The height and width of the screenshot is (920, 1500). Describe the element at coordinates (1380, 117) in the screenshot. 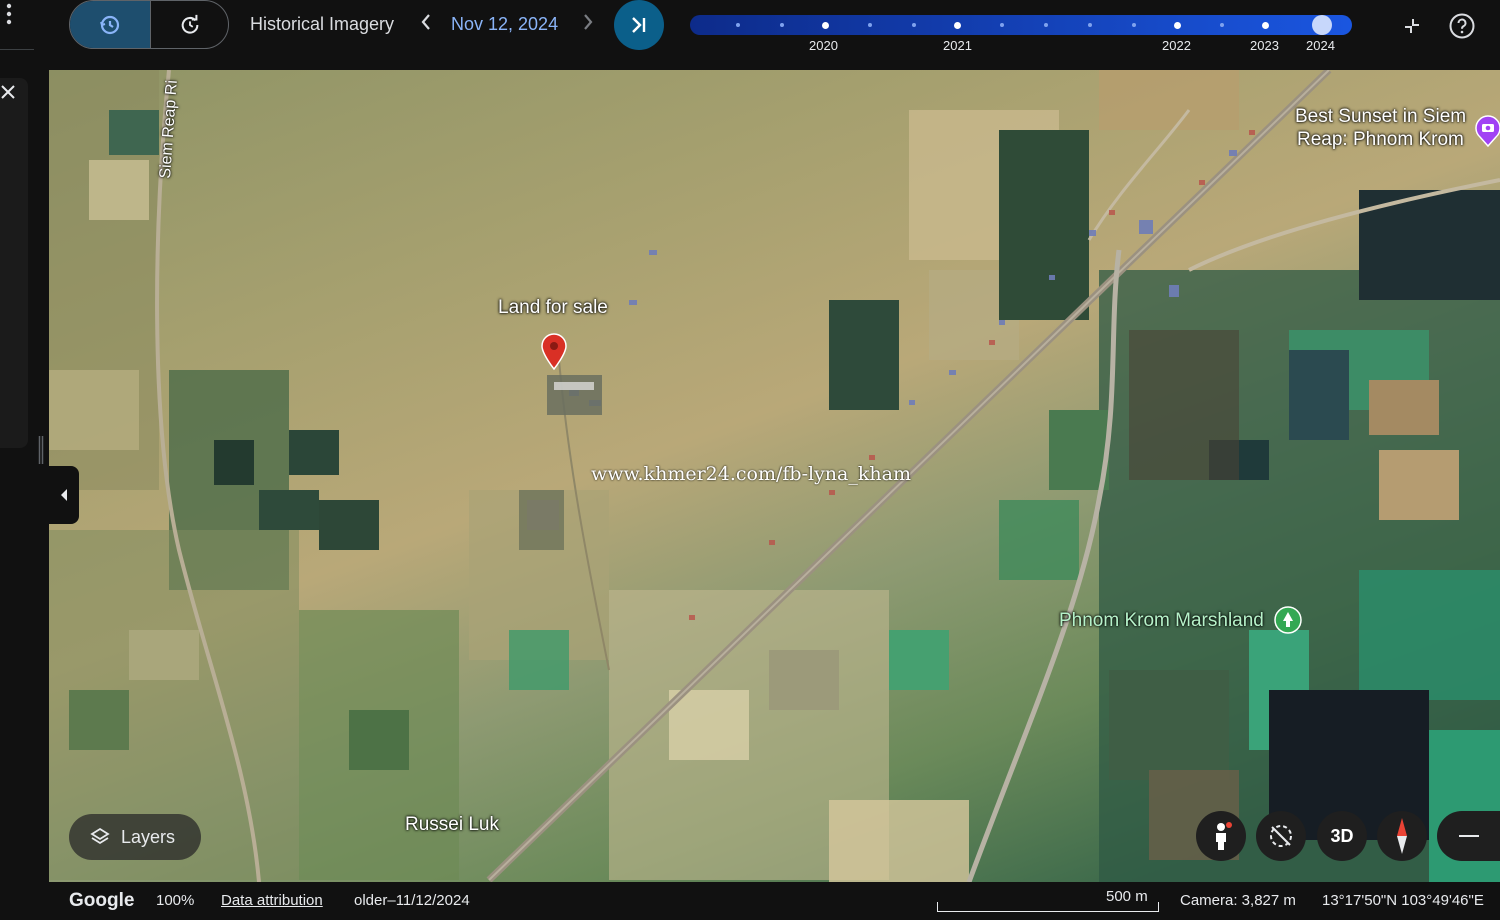

I see `poi-label-best-sunset-line1: Best Sunset in Siem` at that location.